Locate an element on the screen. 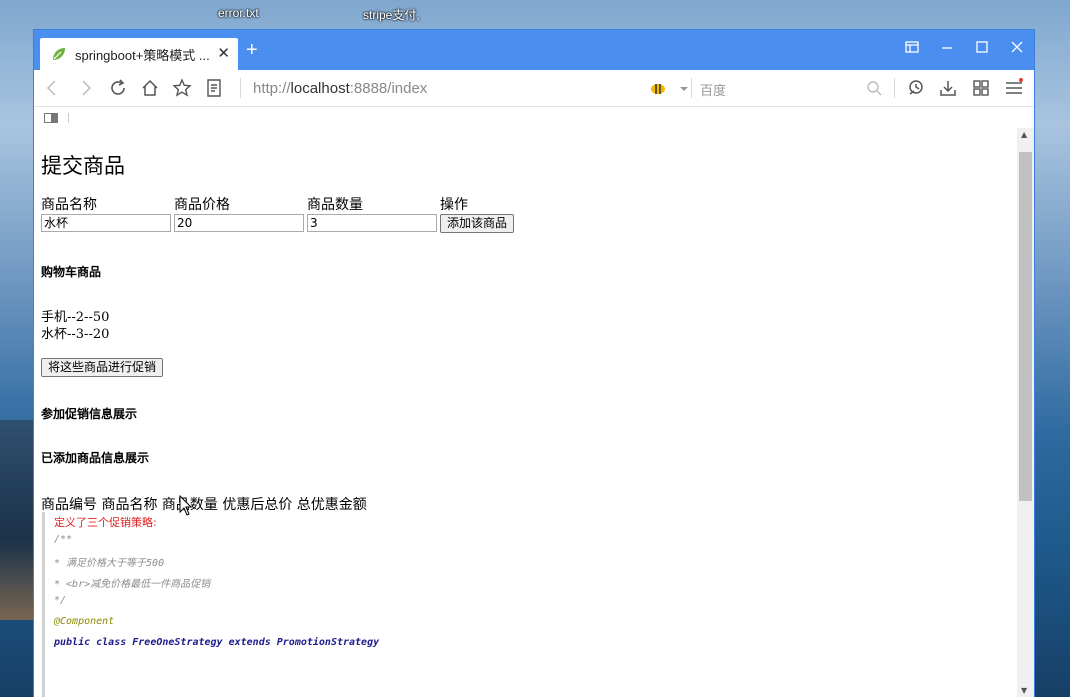 This screenshot has height=697, width=1070. mouse-cursor-icon is located at coordinates (186, 505).